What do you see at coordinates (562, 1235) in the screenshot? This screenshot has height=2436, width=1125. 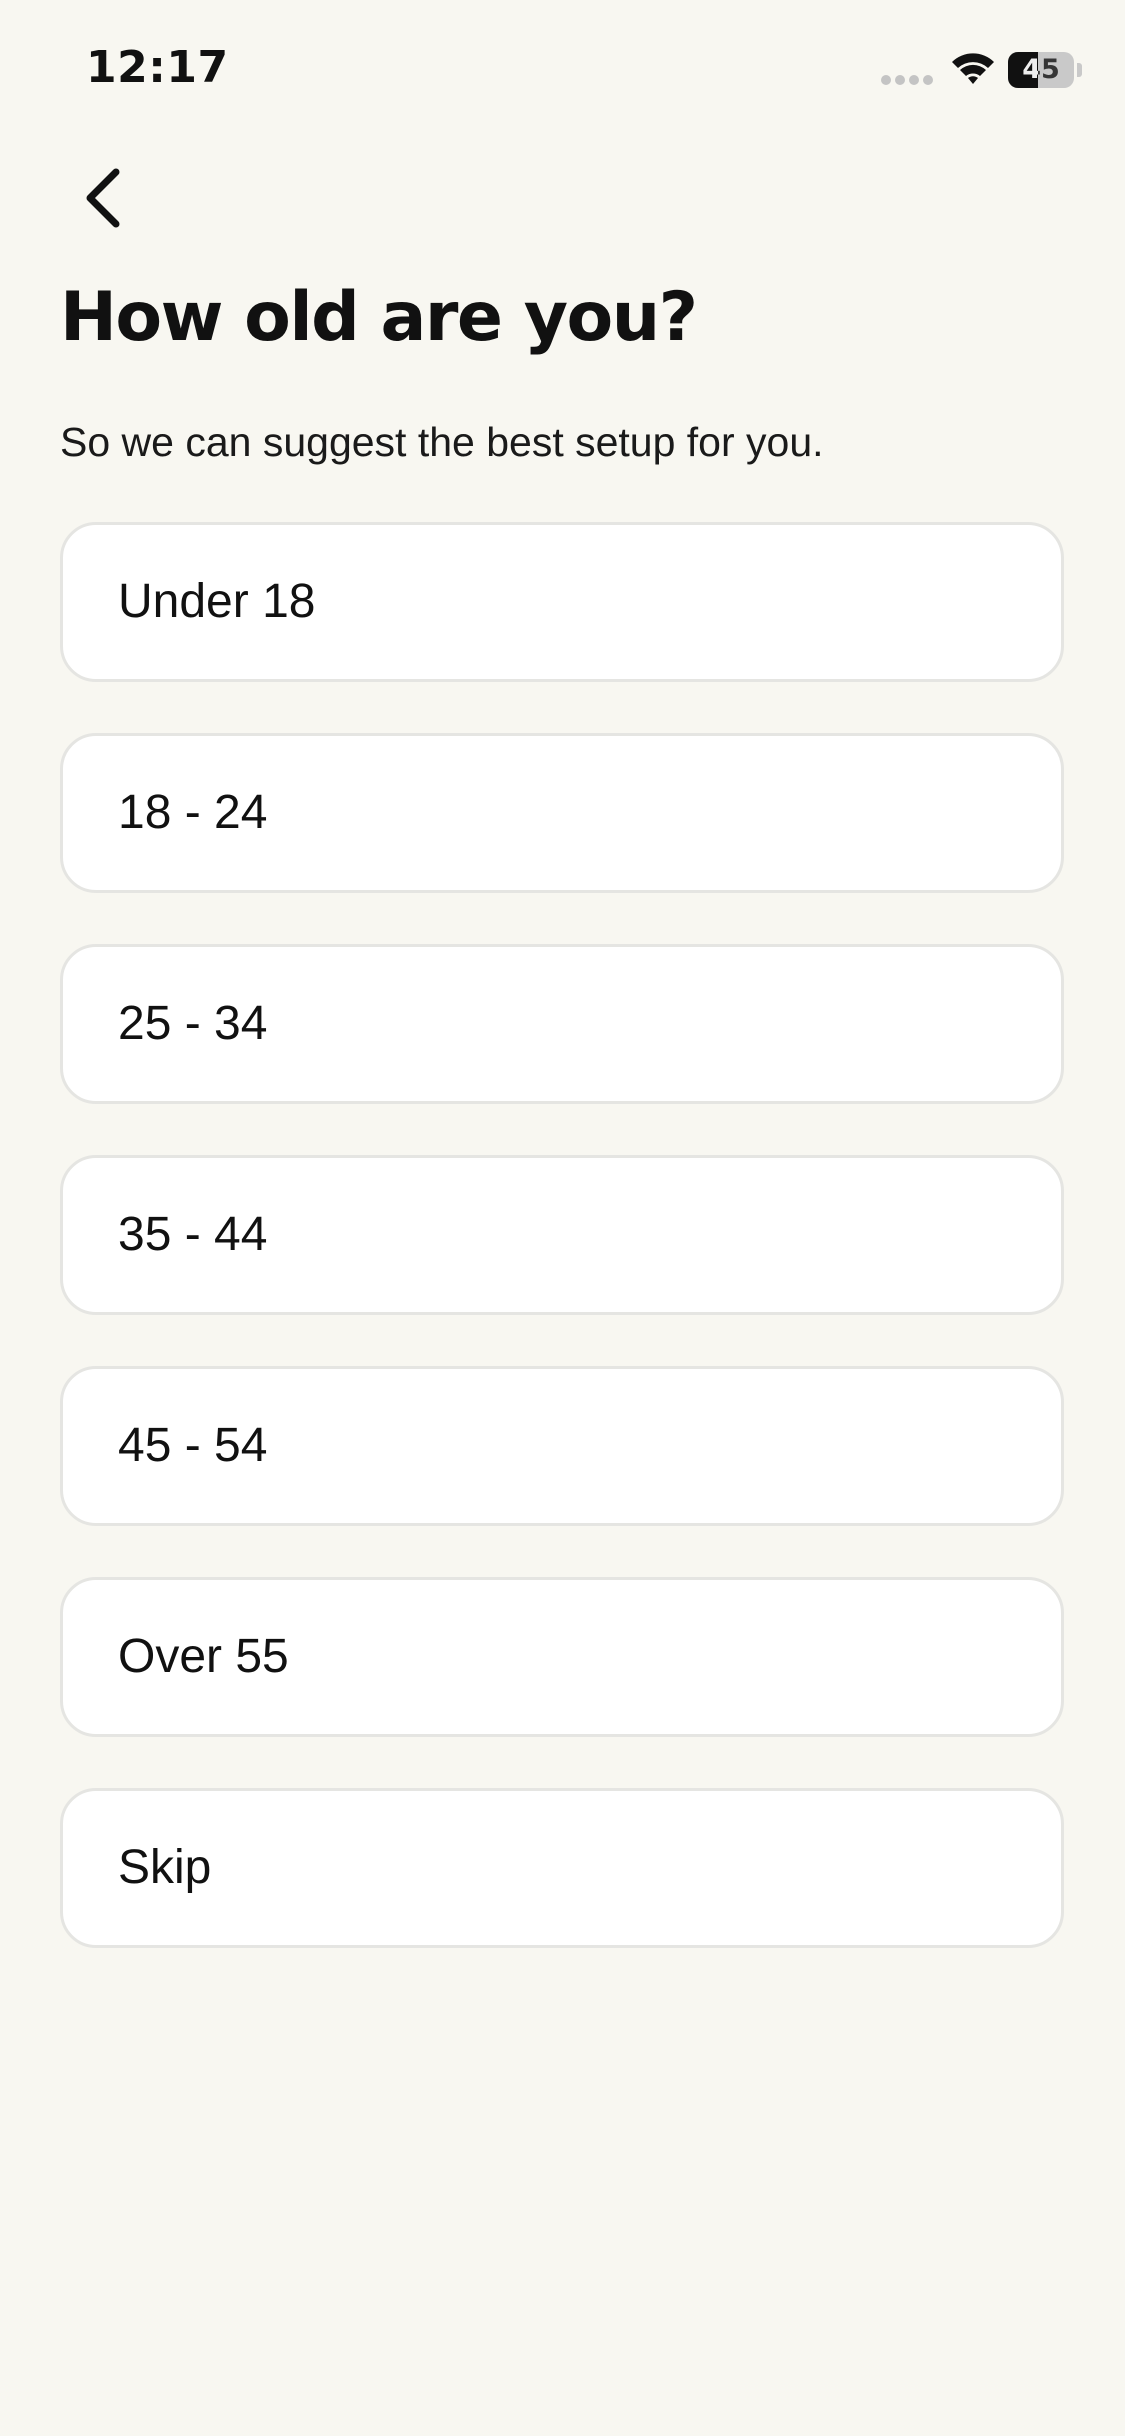 I see `option-35-44: 35 - 44` at bounding box center [562, 1235].